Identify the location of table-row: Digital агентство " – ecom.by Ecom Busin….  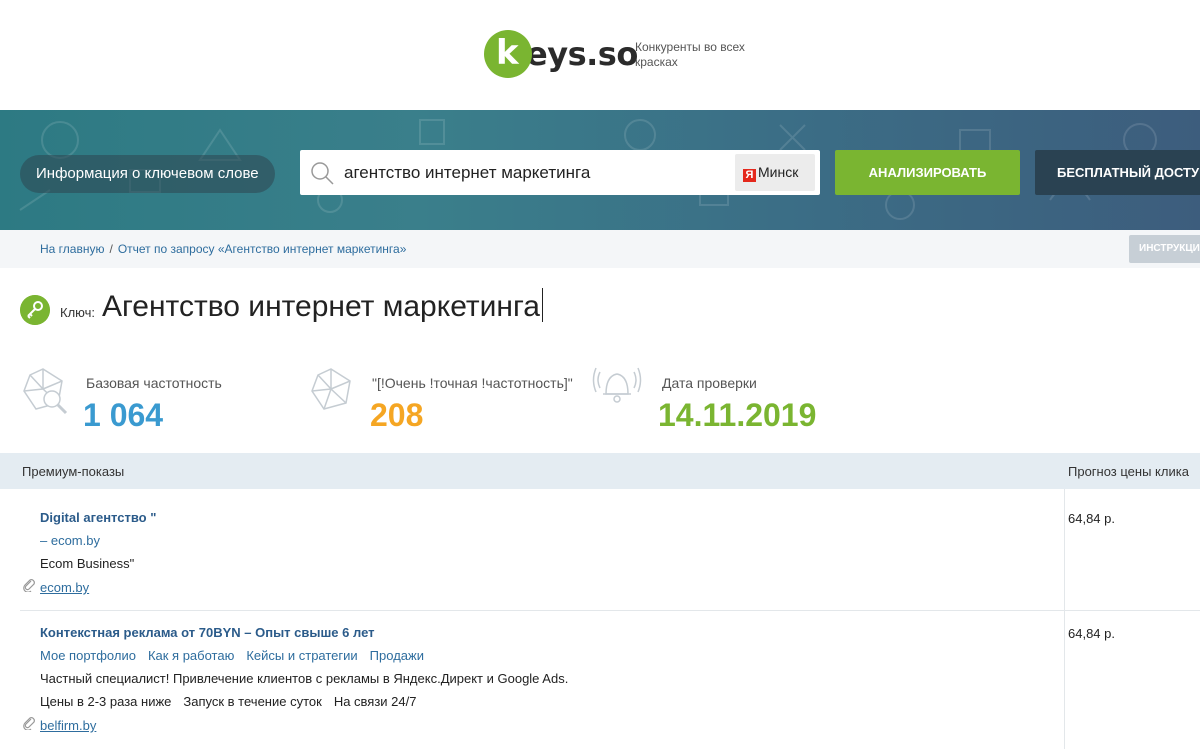
(98, 540).